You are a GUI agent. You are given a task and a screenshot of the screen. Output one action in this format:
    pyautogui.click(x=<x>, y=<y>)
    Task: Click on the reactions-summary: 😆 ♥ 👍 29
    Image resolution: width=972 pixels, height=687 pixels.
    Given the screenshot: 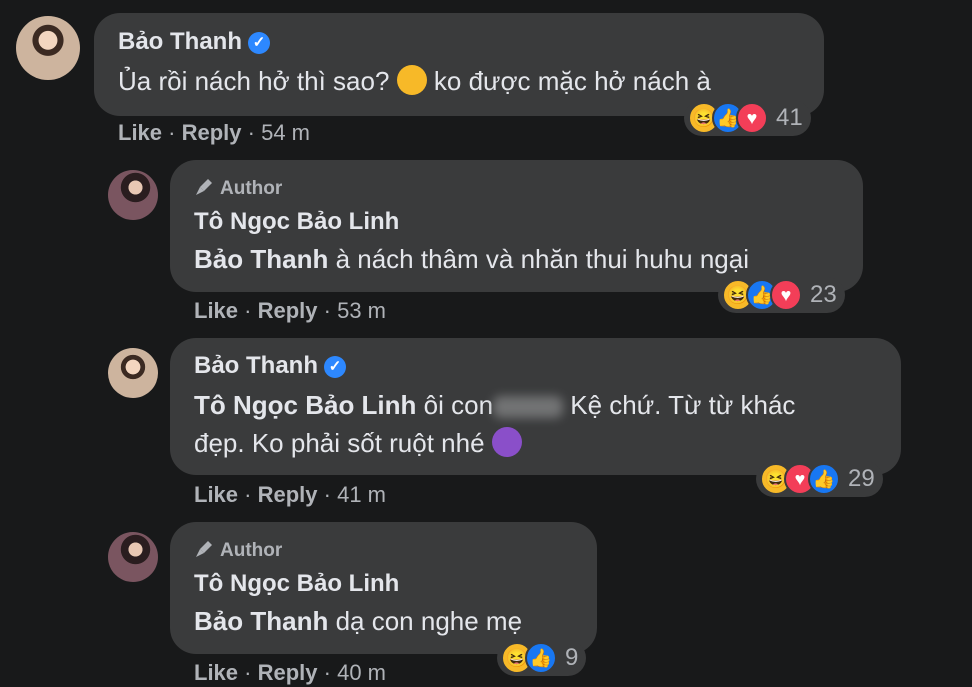 What is the action you would take?
    pyautogui.click(x=819, y=479)
    